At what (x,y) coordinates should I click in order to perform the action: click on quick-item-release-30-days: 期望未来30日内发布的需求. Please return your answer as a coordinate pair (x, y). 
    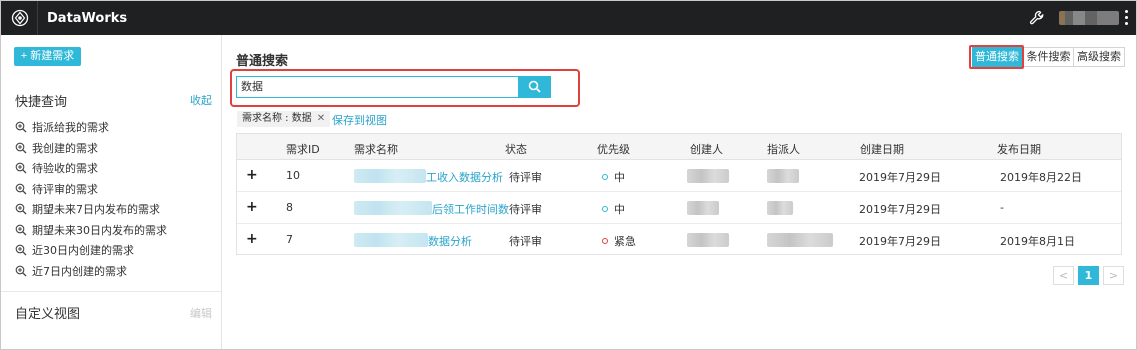
    Looking at the image, I should click on (91, 230).